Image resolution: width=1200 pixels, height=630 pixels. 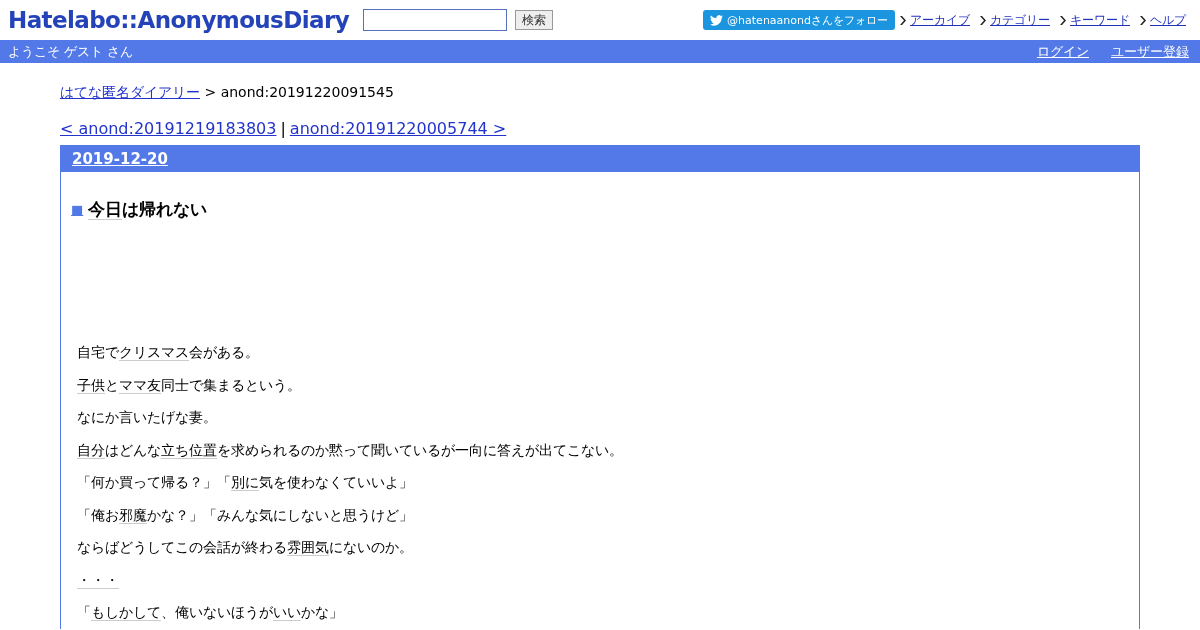 I want to click on nav-link: アーカイブ, so click(x=940, y=20).